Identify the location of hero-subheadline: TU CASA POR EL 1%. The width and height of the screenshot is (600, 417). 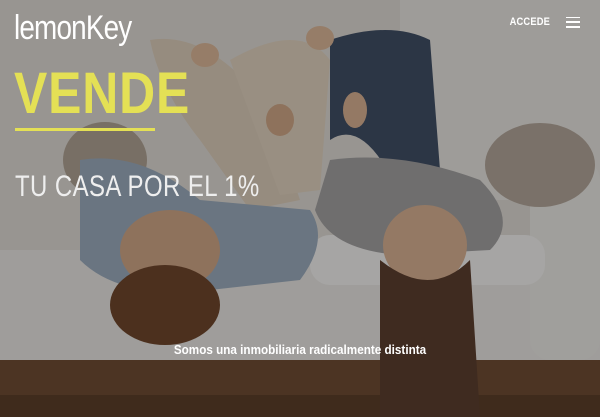
(137, 186).